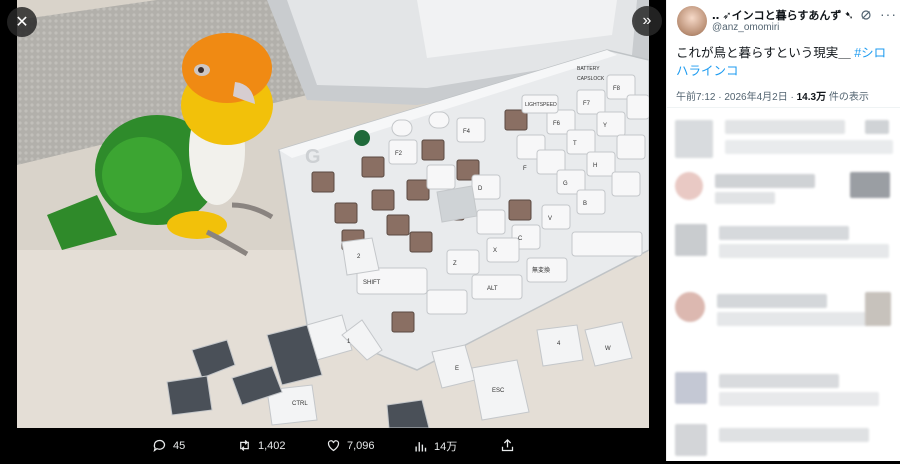 The image size is (900, 464). What do you see at coordinates (446, 447) in the screenshot?
I see `views-count: 14万` at bounding box center [446, 447].